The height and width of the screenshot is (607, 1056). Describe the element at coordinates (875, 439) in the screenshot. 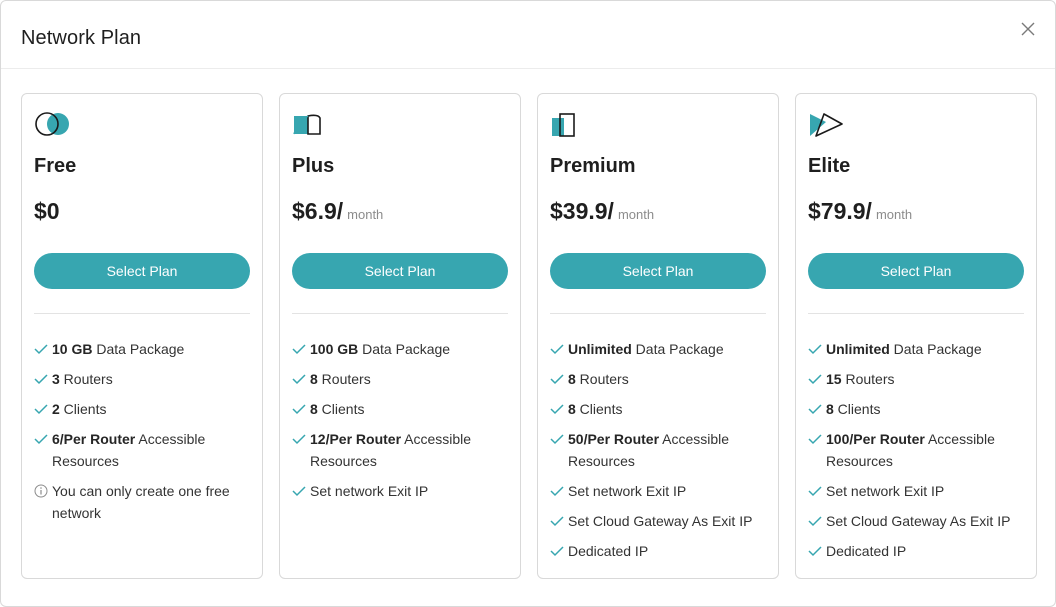

I see `feature-highlight: 100/Per Router` at that location.